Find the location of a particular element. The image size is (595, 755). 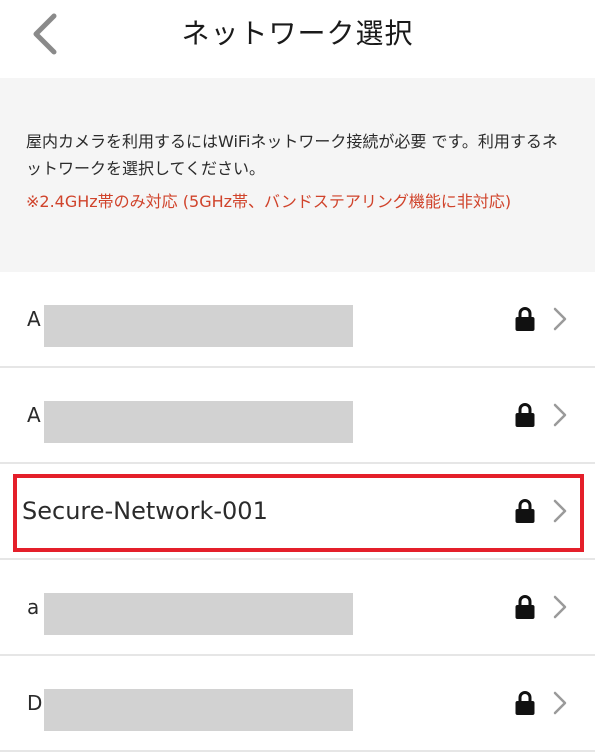

network-name: Secure-Network-001 is located at coordinates (145, 511).